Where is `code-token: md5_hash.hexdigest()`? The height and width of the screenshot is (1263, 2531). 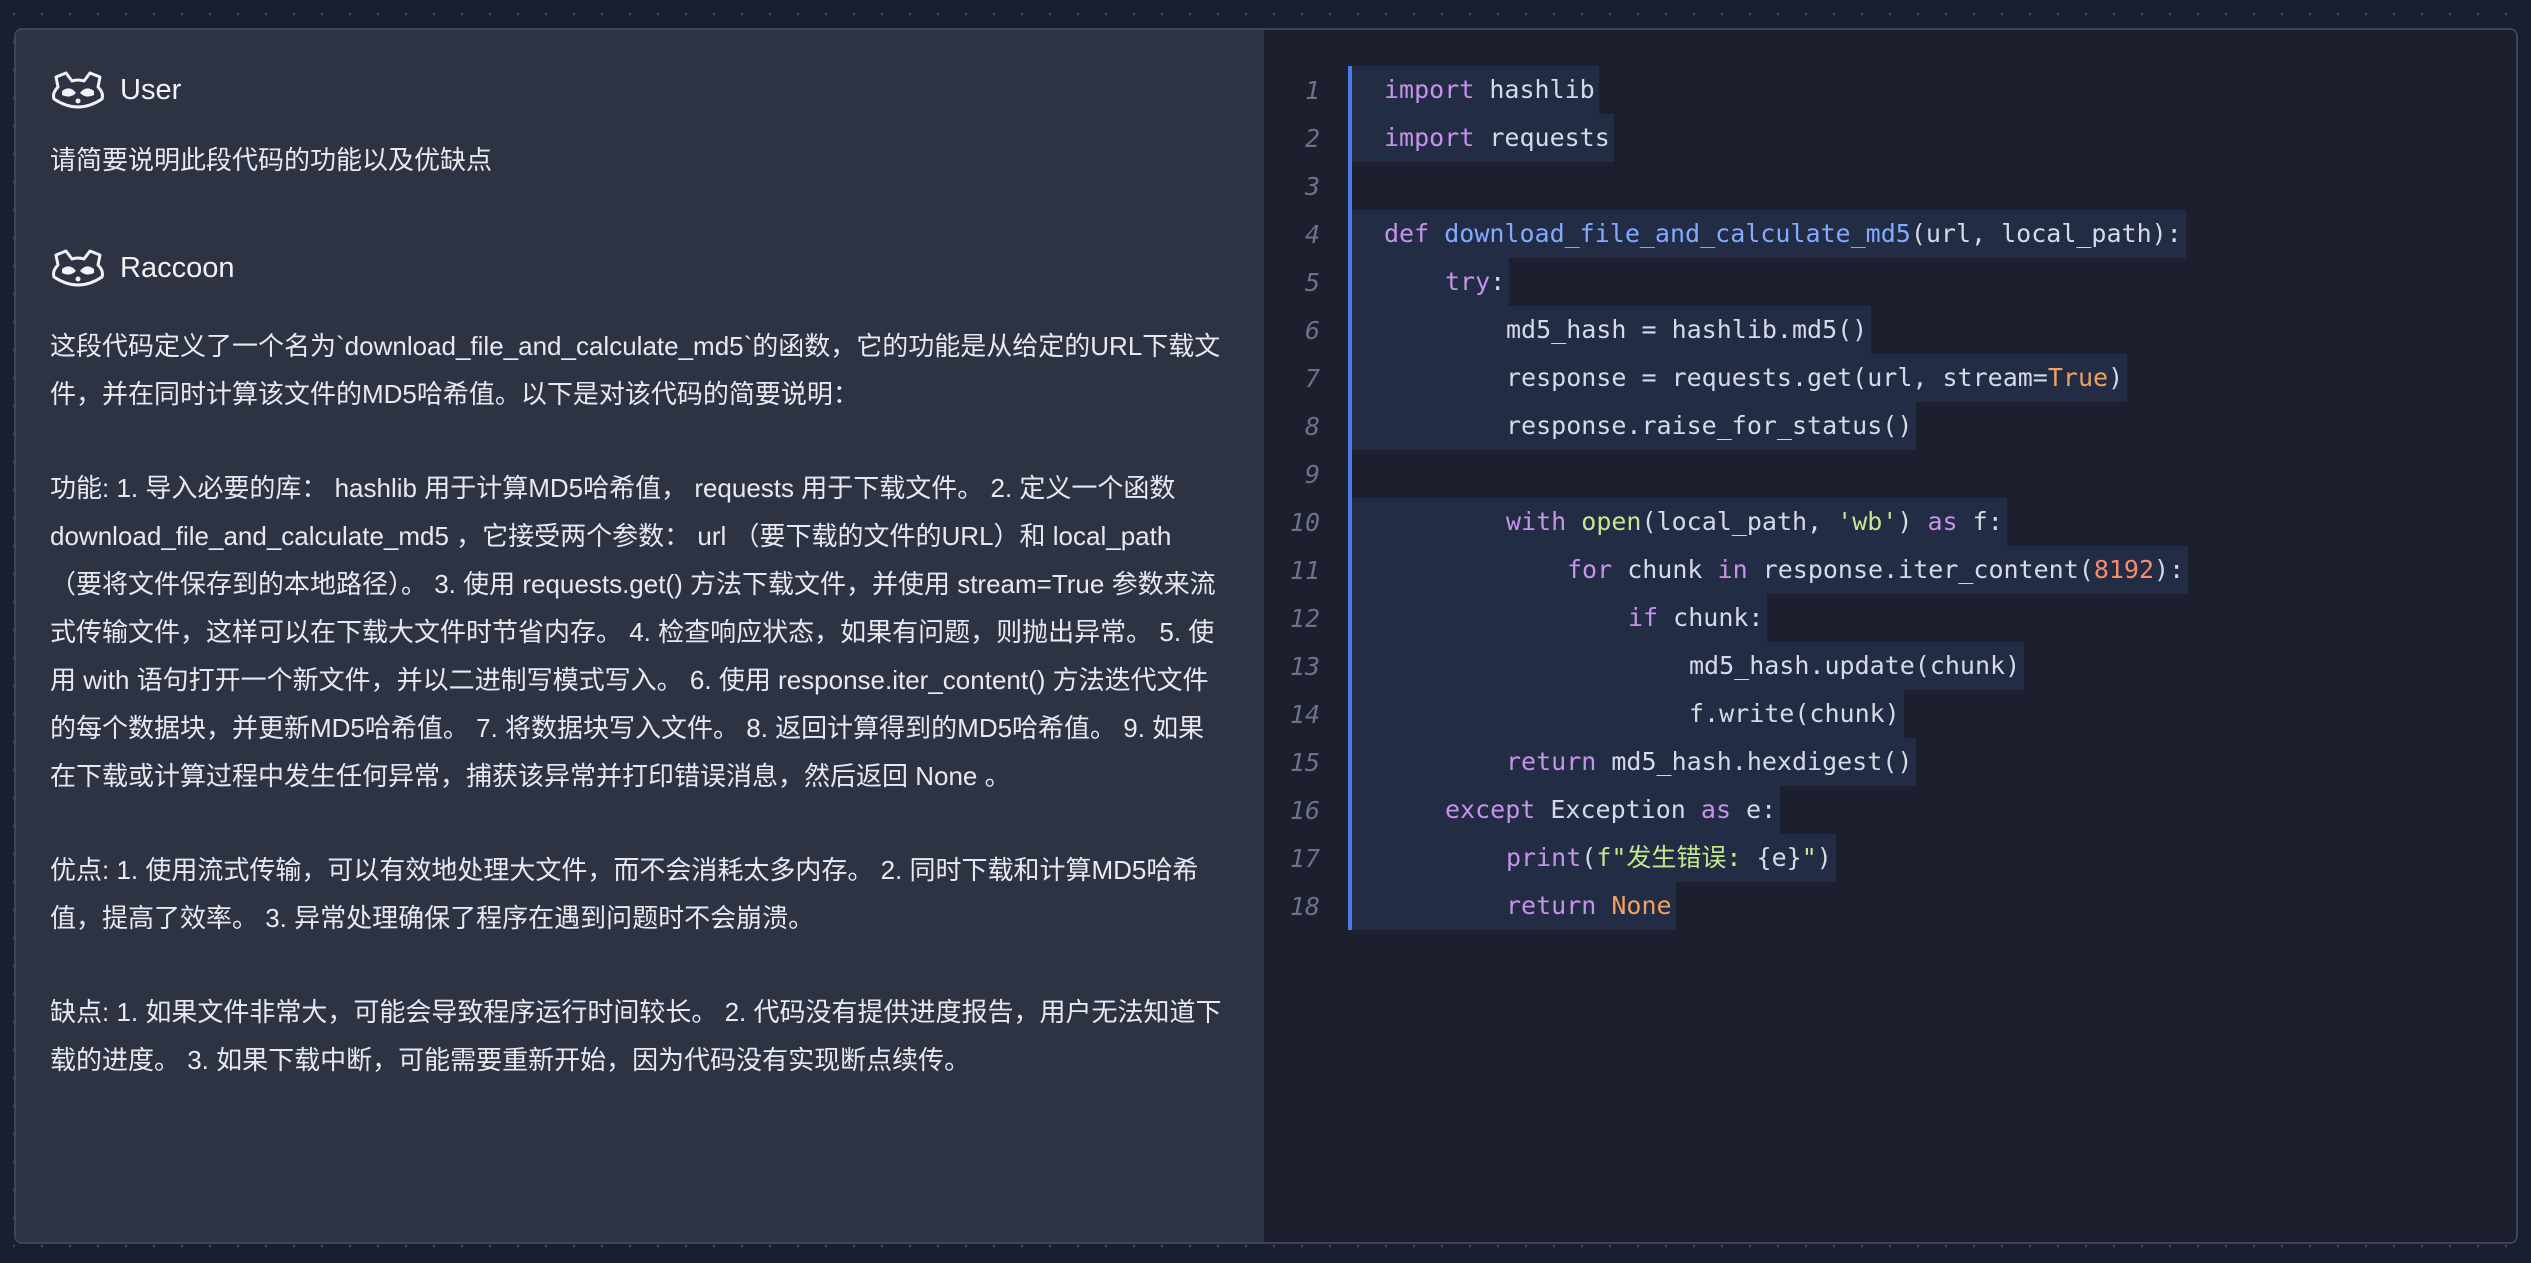 code-token: md5_hash.hexdigest() is located at coordinates (1754, 761).